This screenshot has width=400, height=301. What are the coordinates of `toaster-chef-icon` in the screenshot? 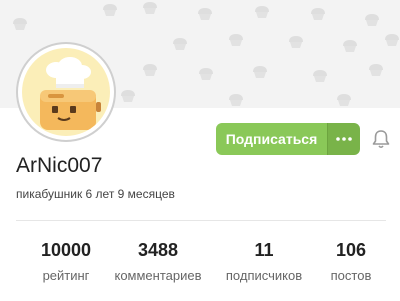 It's located at (70, 93).